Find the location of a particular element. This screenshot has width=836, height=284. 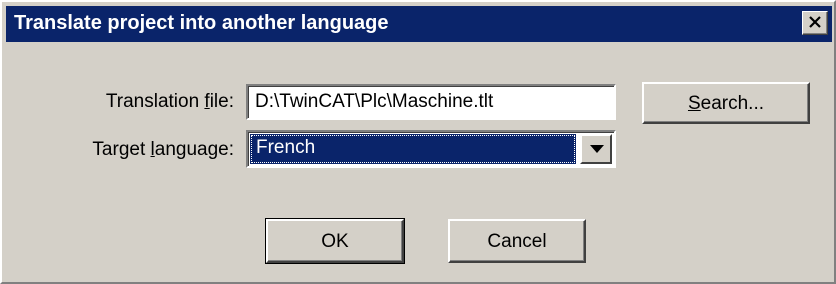

cancel-button: Cancel is located at coordinates (517, 241).